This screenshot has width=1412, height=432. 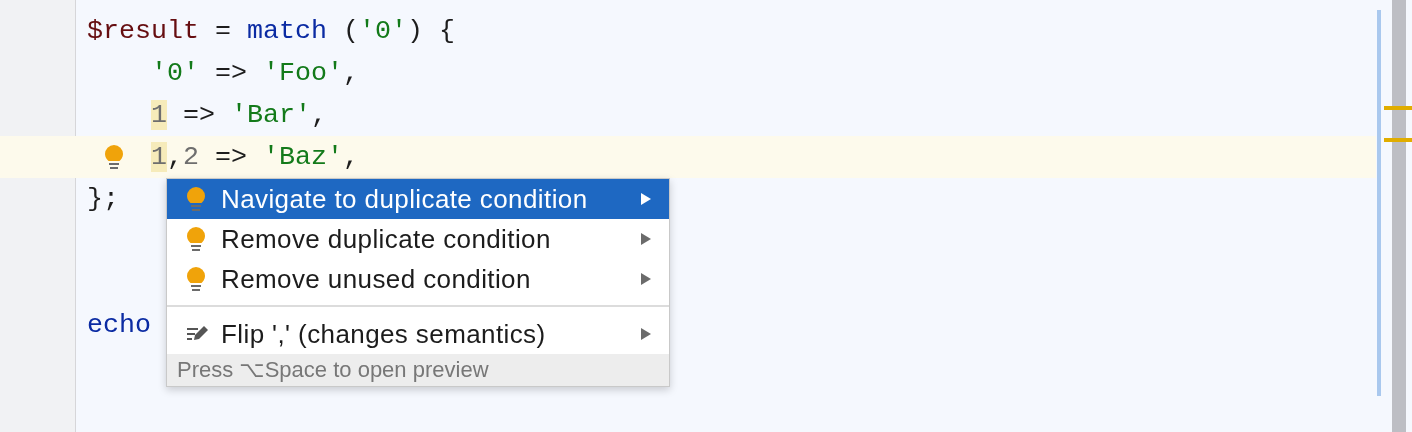 I want to click on code-token: match, so click(x=287, y=31).